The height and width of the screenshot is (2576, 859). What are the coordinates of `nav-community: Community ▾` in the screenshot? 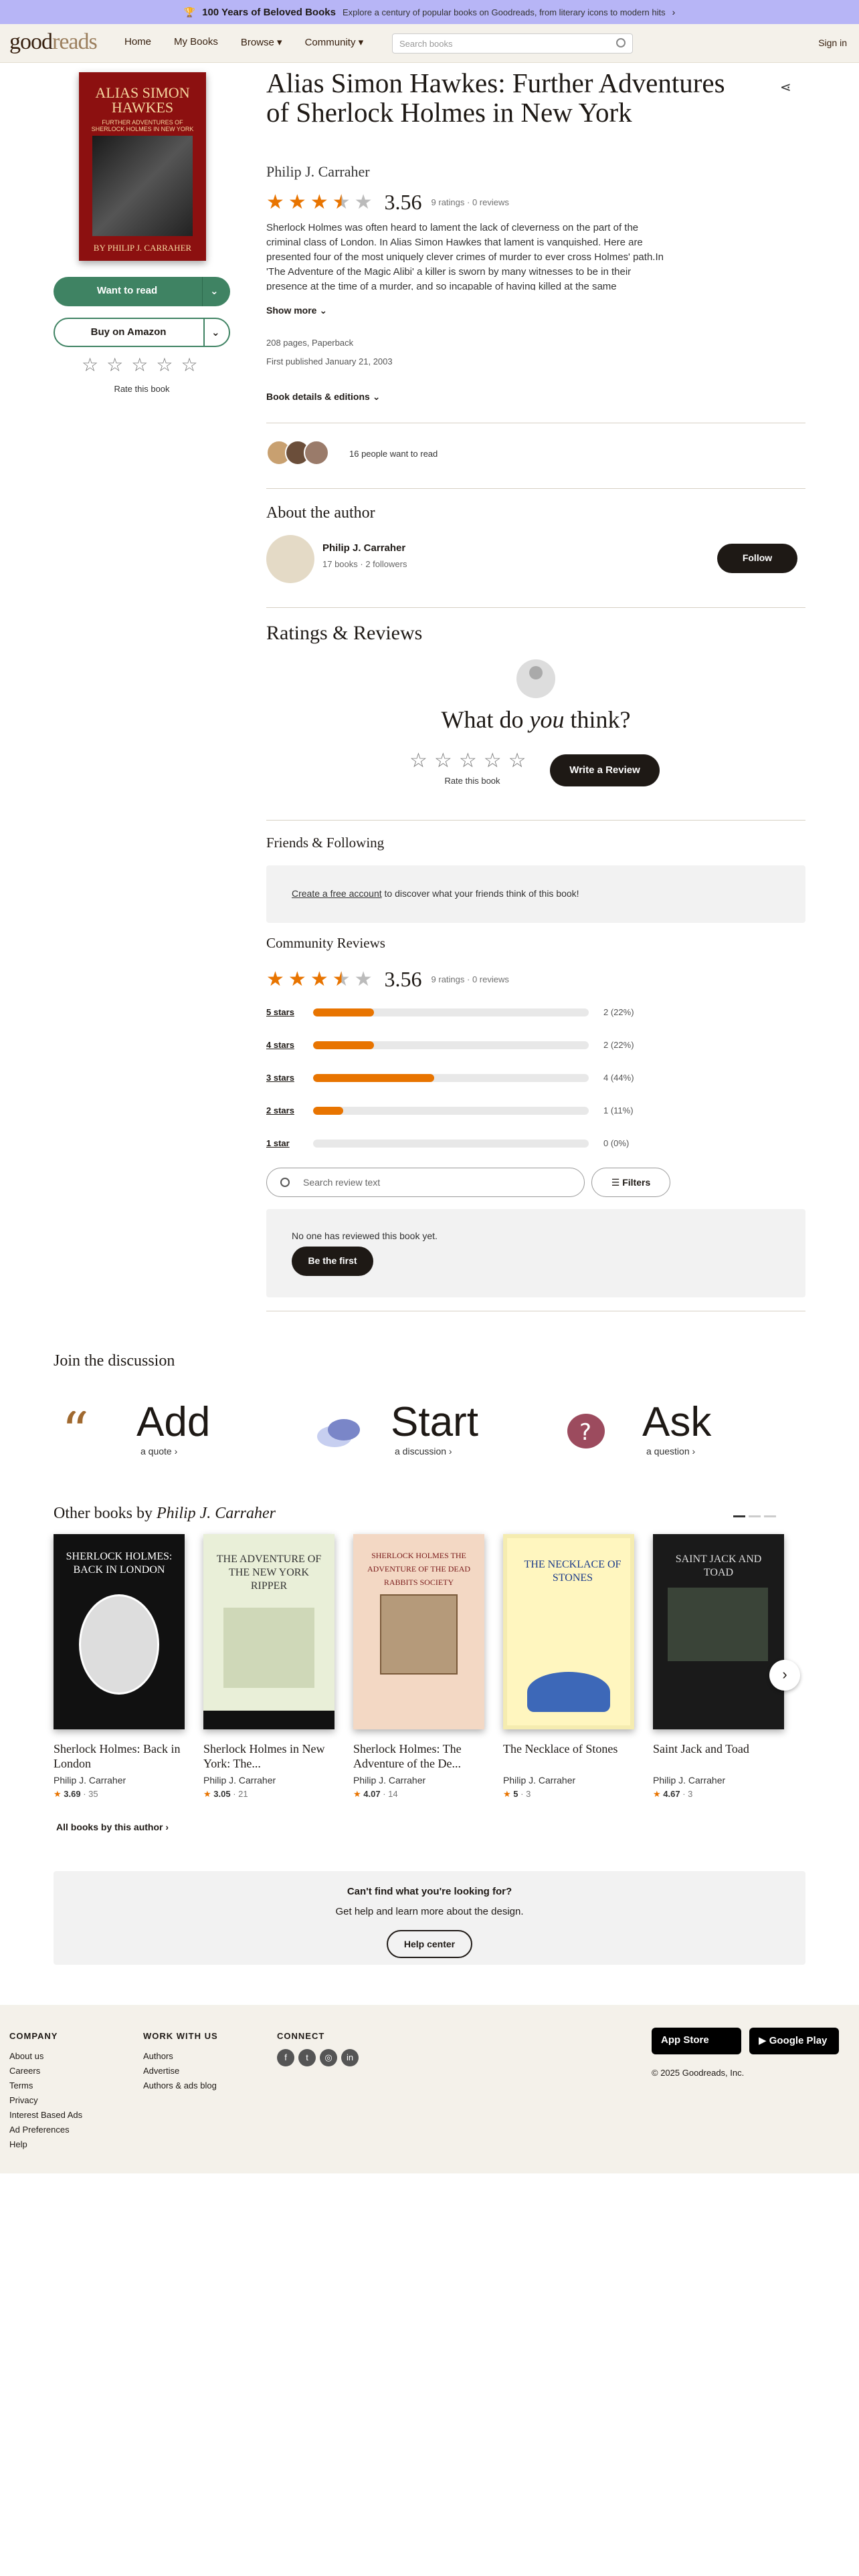 It's located at (334, 42).